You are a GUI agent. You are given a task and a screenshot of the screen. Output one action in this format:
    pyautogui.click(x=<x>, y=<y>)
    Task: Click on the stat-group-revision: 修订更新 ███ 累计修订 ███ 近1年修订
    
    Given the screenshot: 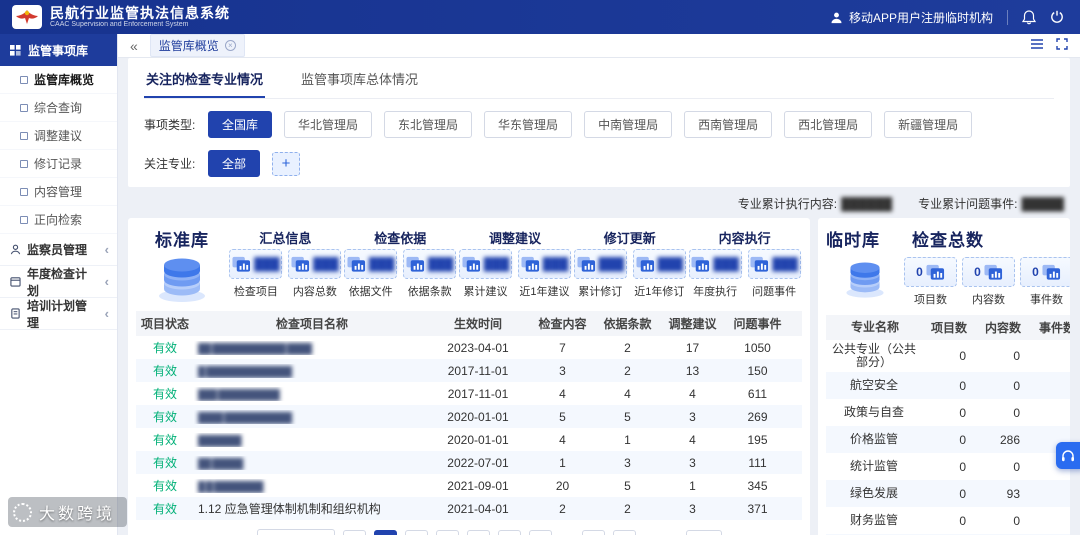 What is the action you would take?
    pyautogui.click(x=629, y=264)
    